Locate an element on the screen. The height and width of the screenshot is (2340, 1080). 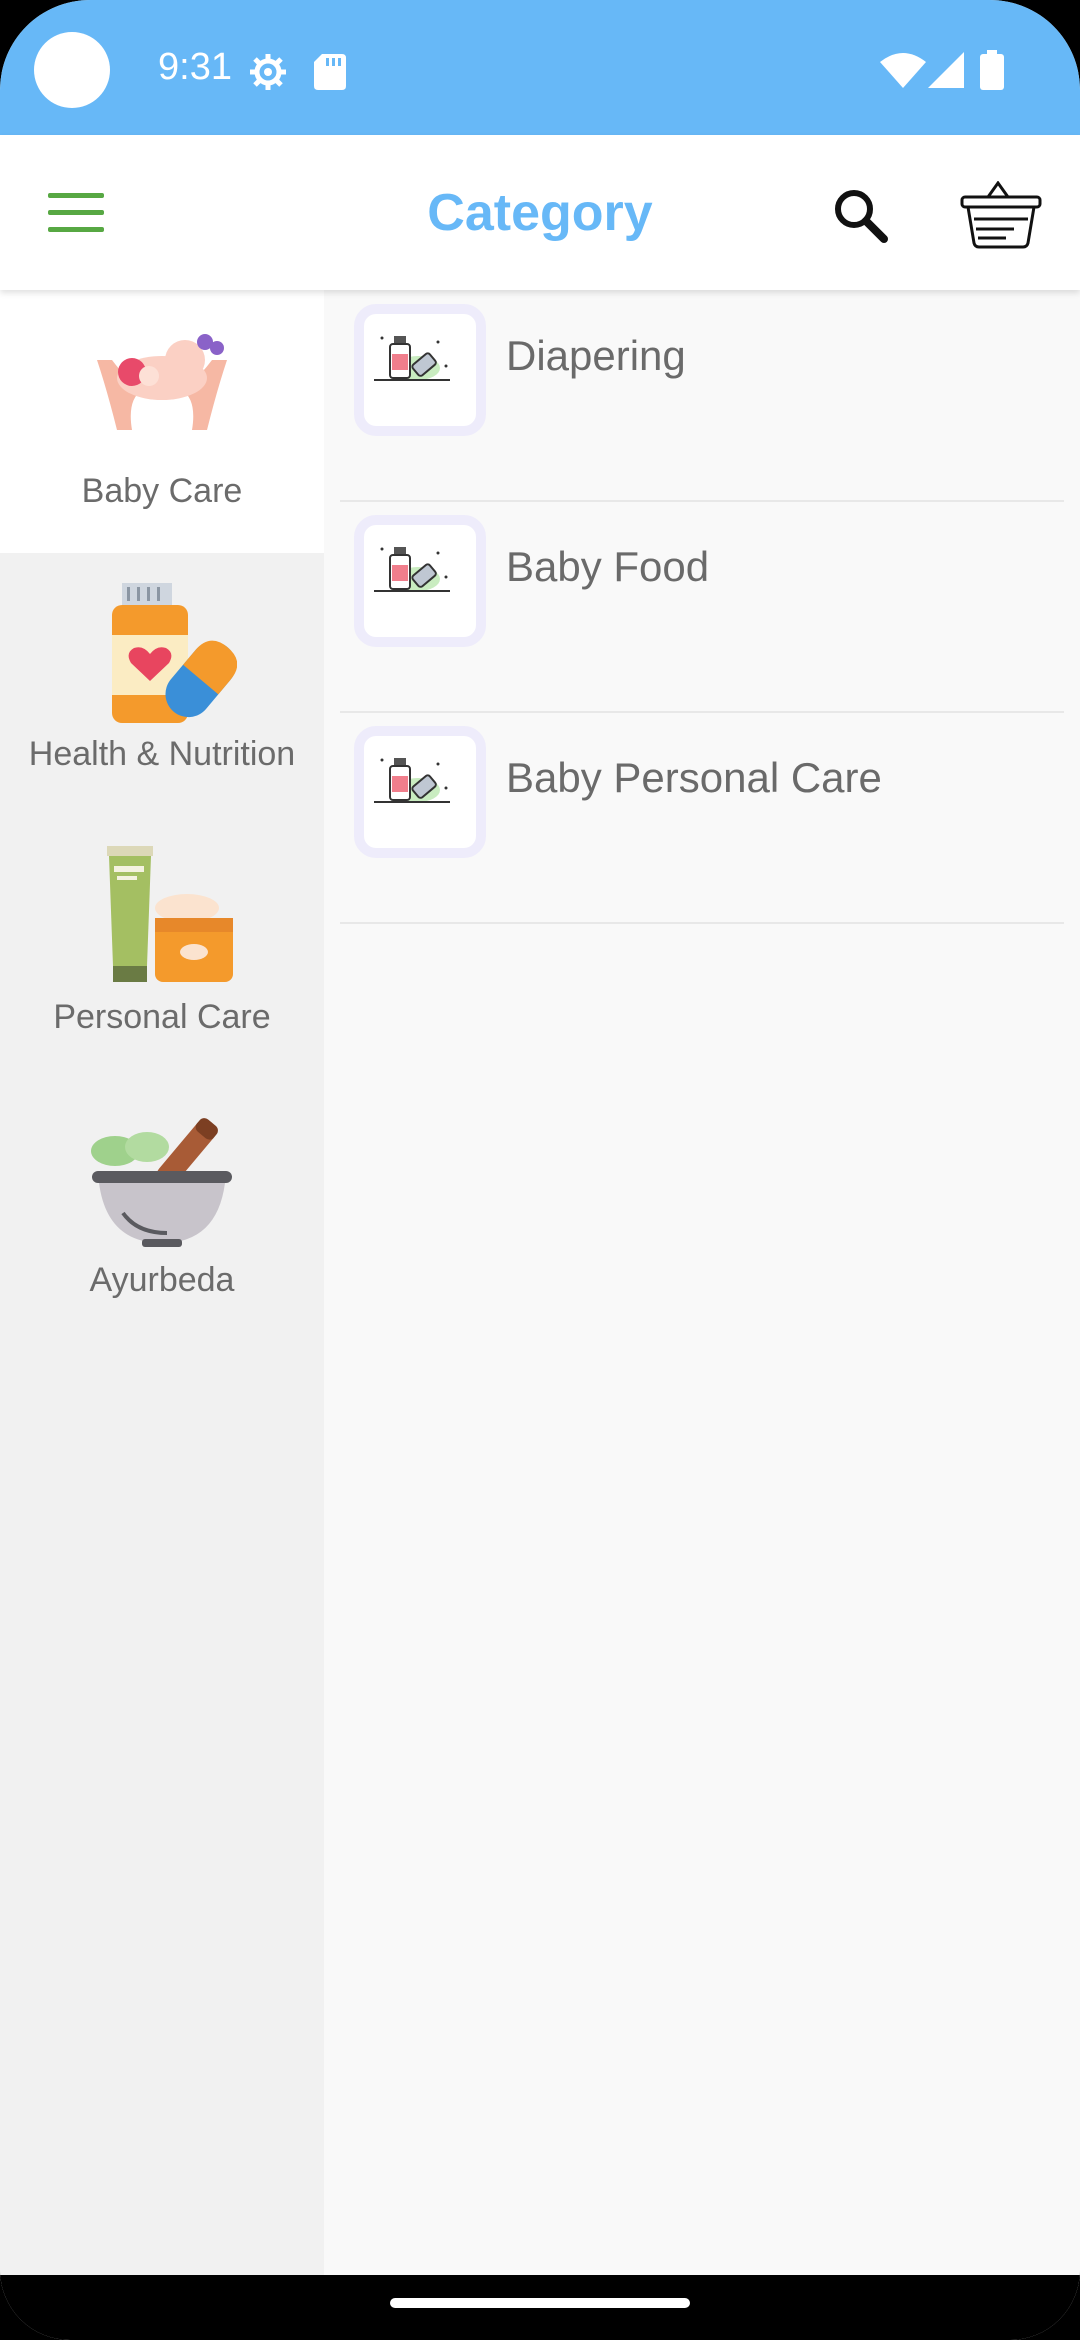
sidebar-item-personal-care: Personal Care is located at coordinates (162, 947).